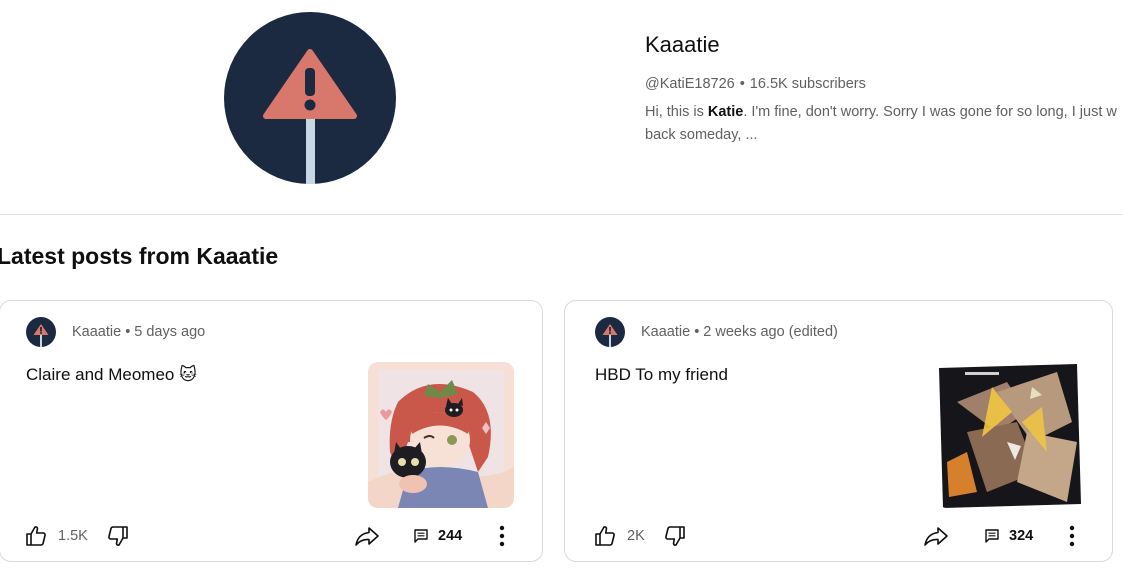  Describe the element at coordinates (1021, 536) in the screenshot. I see `comment-count: 324` at that location.